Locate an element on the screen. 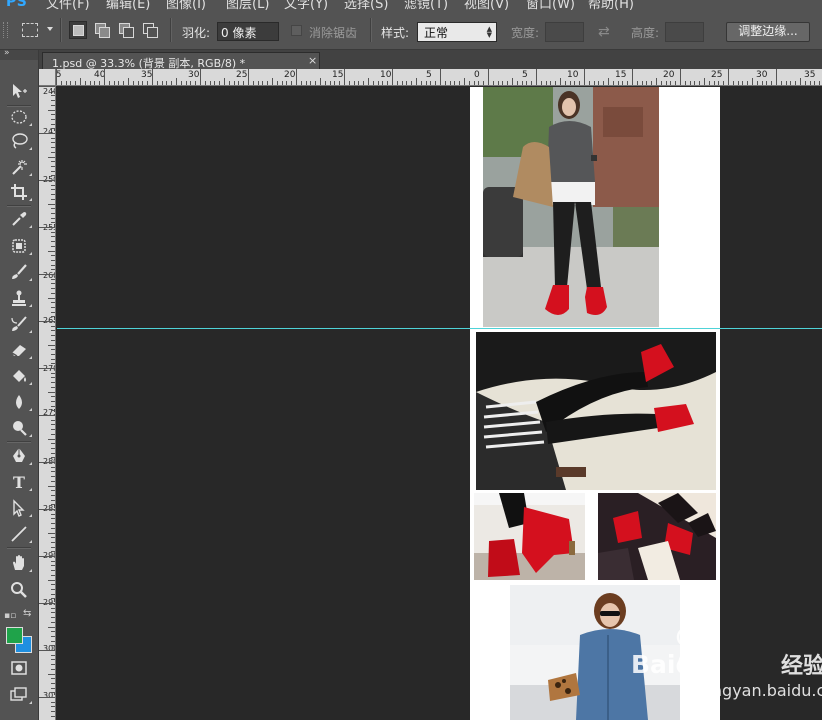  eyedropper-tool is located at coordinates (19, 219).